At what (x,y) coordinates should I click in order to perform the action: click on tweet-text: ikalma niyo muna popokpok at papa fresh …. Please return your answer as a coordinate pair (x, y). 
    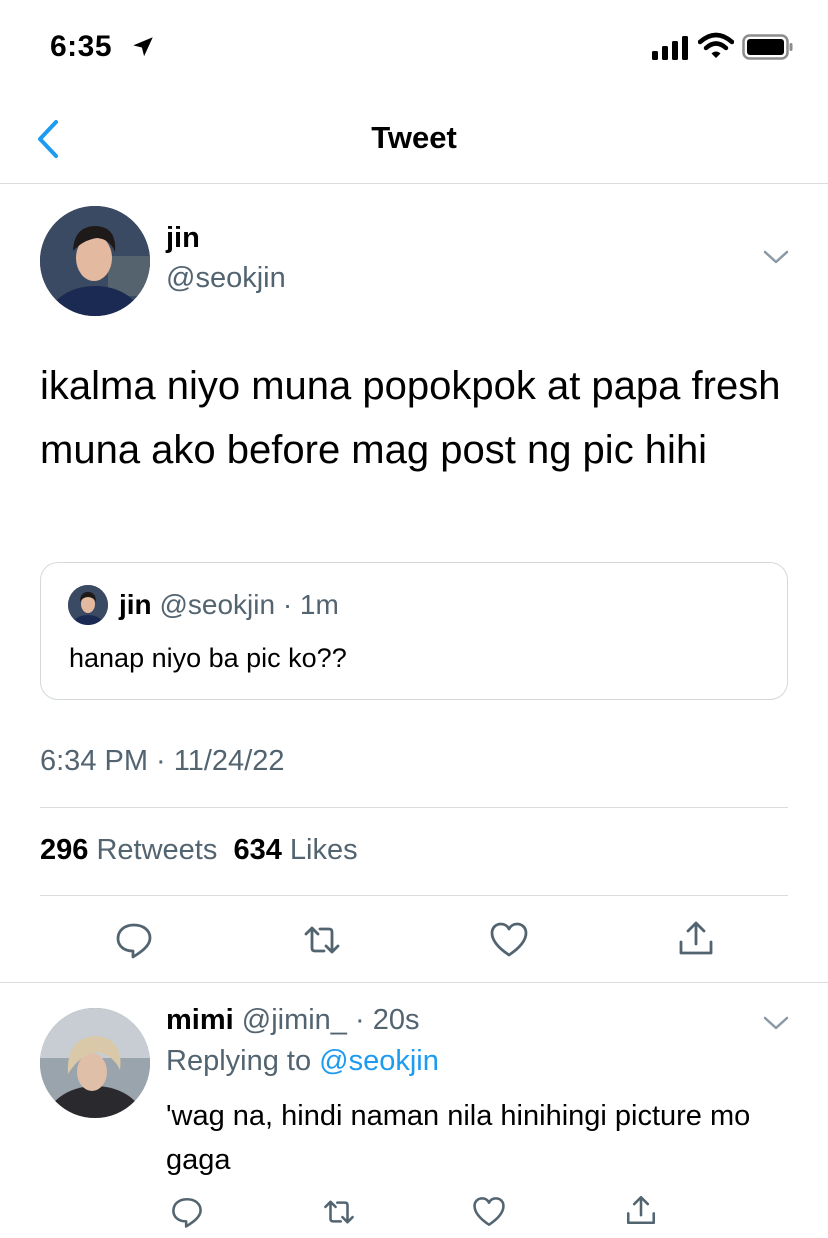
    Looking at the image, I should click on (410, 418).